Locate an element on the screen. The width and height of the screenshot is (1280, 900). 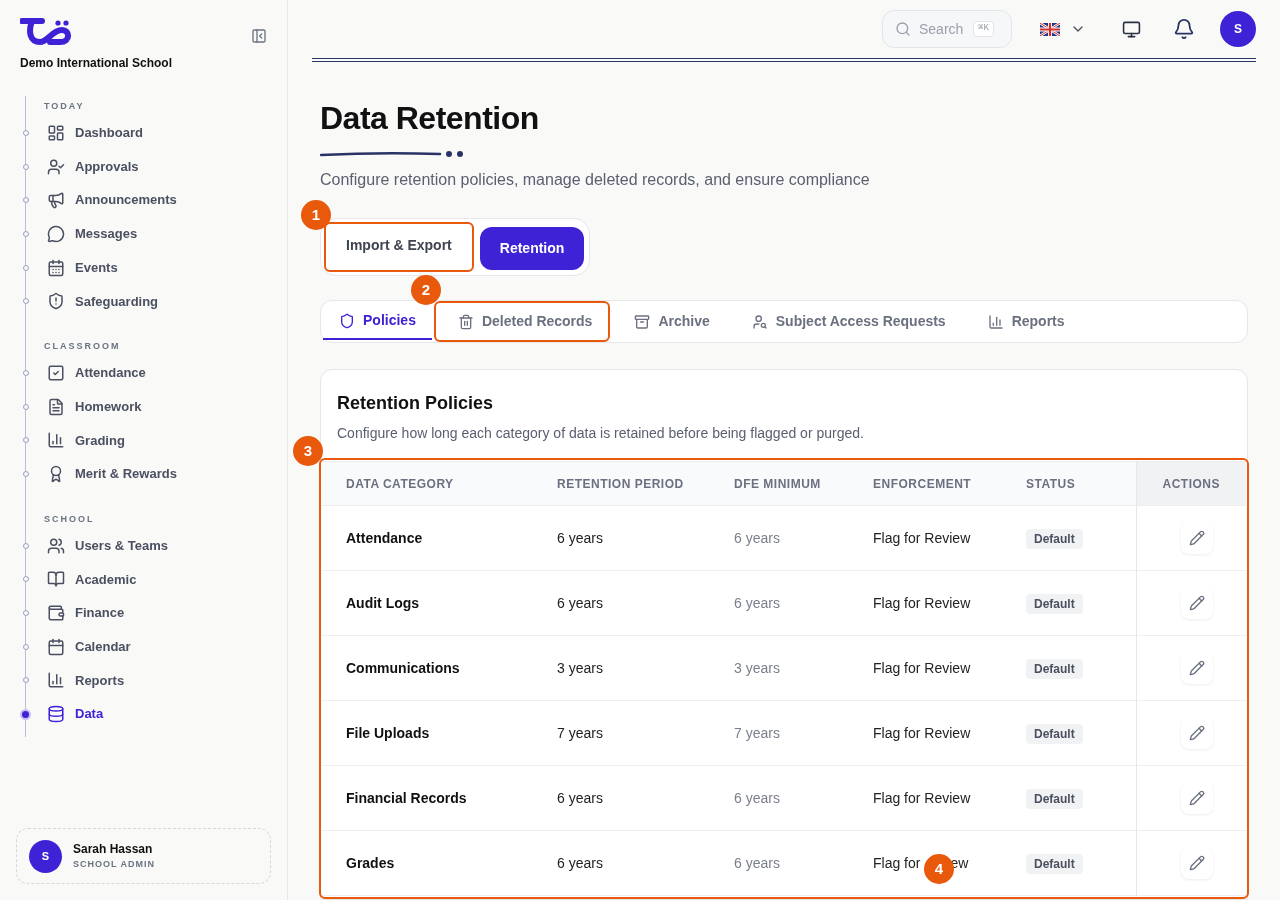
table-cell: Financial Records is located at coordinates (439, 798).